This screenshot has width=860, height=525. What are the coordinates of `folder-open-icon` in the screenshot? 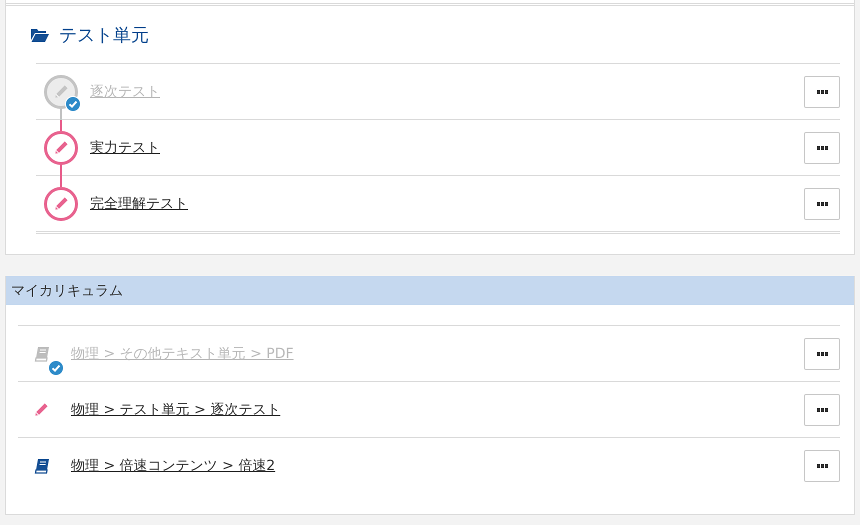 It's located at (40, 35).